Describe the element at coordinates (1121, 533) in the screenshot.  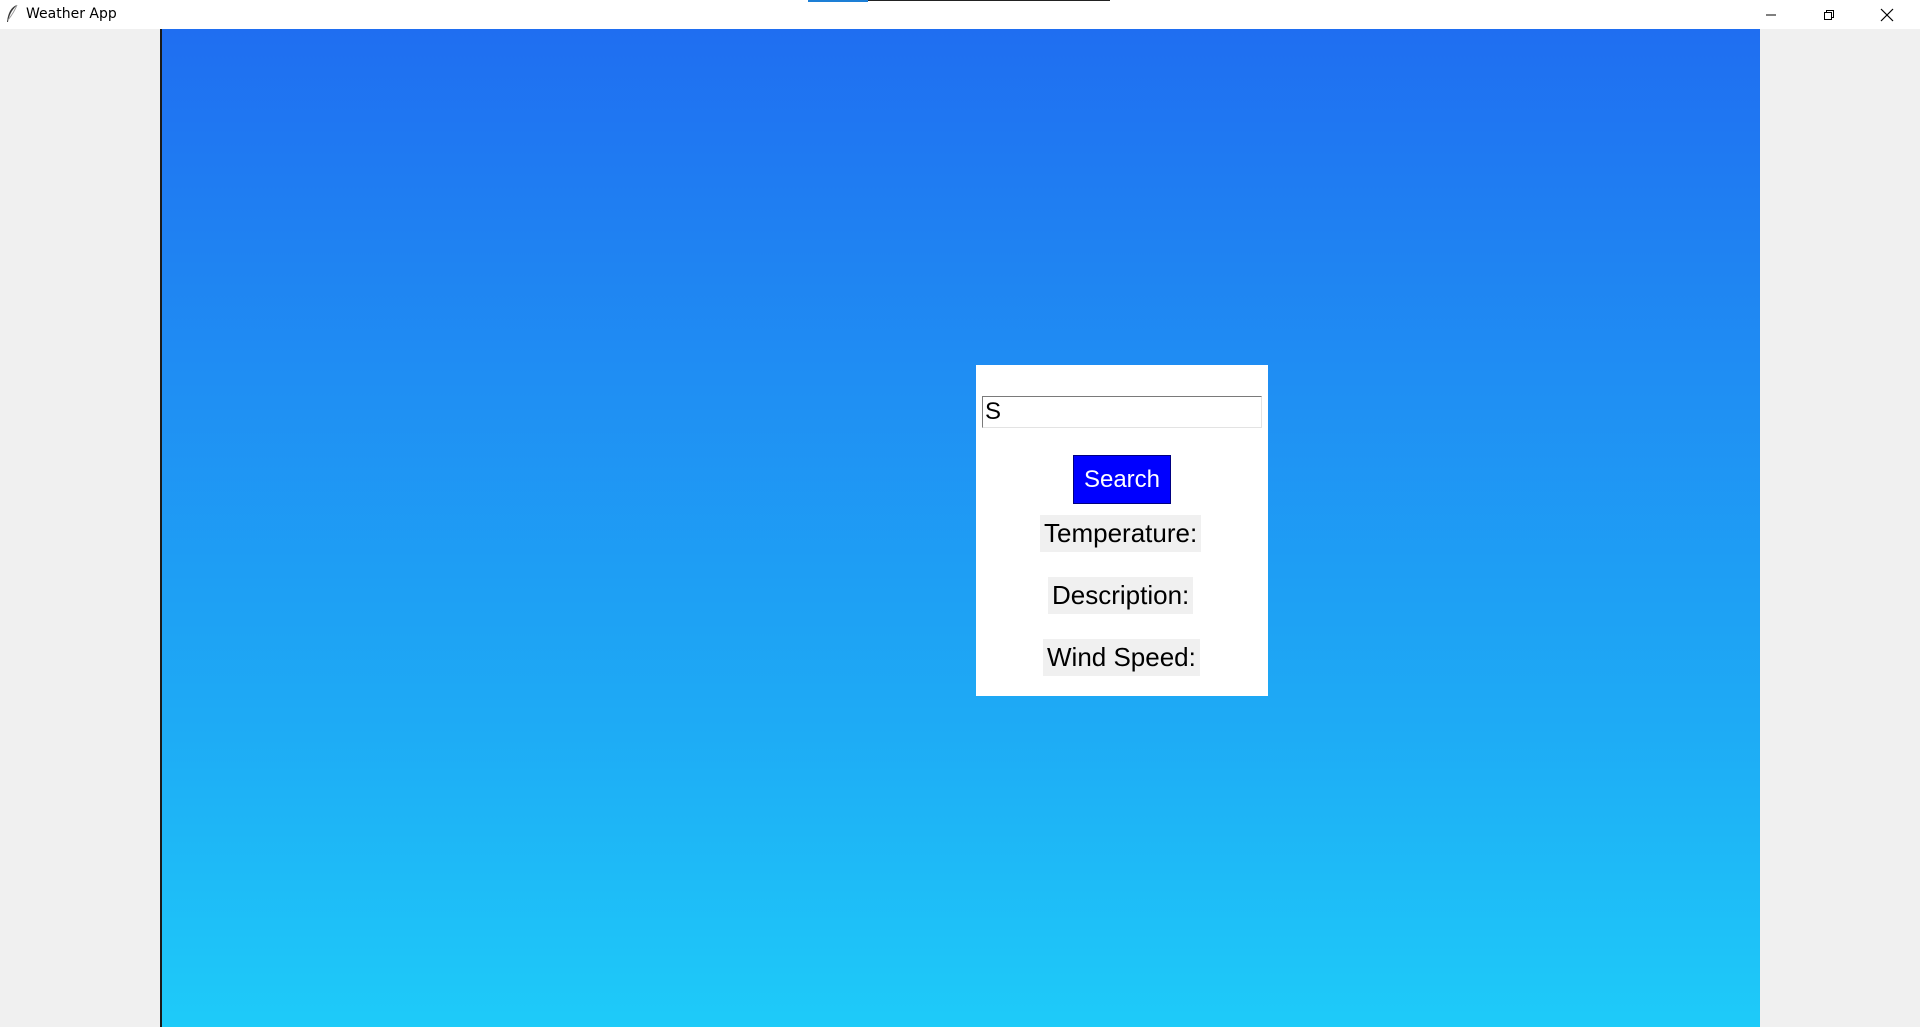
I see `temperature-label: Temperature:` at that location.